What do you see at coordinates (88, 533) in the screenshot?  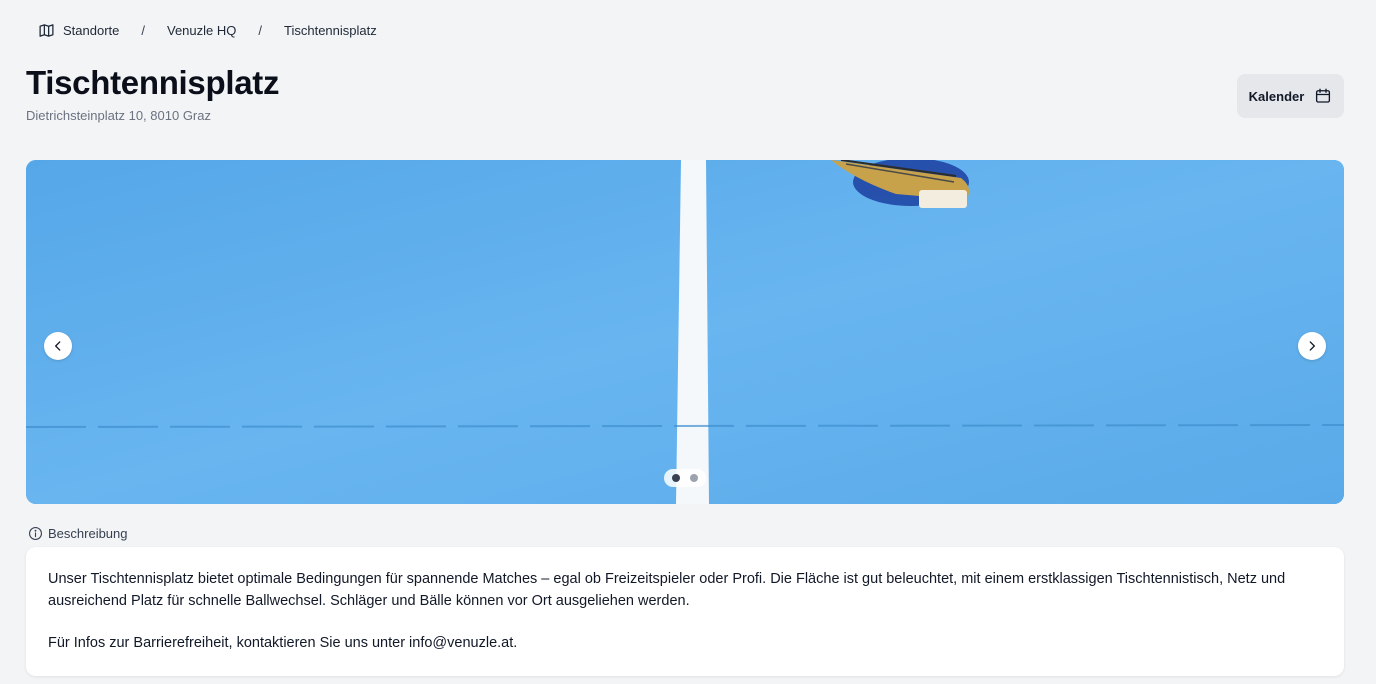 I see `description-label-text: Beschreibung` at bounding box center [88, 533].